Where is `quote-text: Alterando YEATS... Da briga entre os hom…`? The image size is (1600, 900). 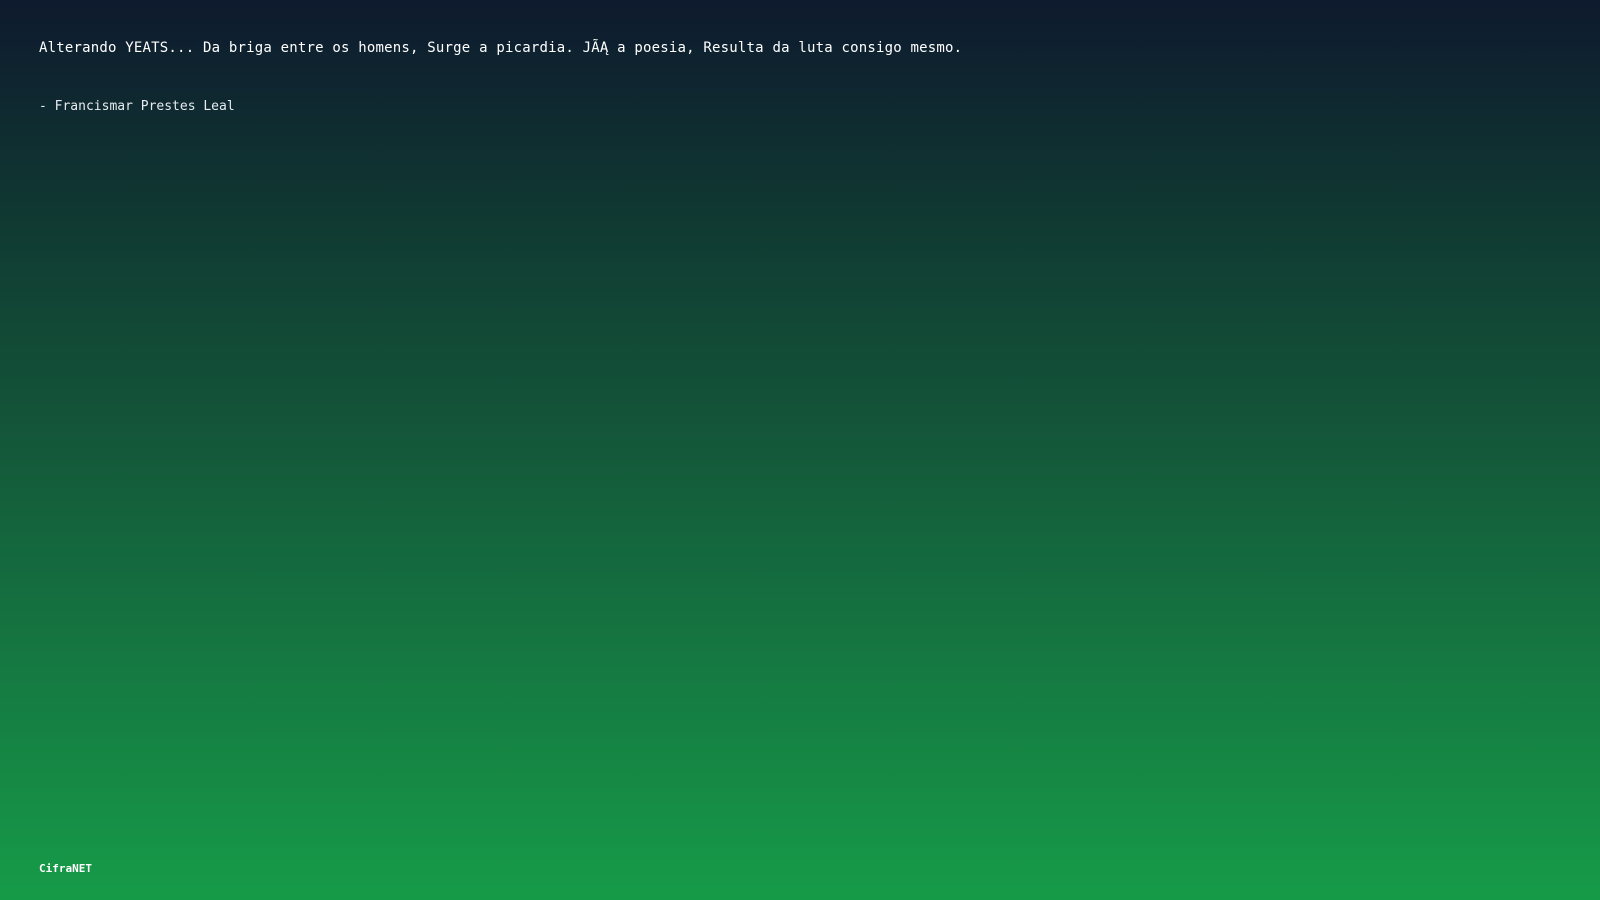
quote-text: Alterando YEATS... Da briga entre os hom… is located at coordinates (501, 48).